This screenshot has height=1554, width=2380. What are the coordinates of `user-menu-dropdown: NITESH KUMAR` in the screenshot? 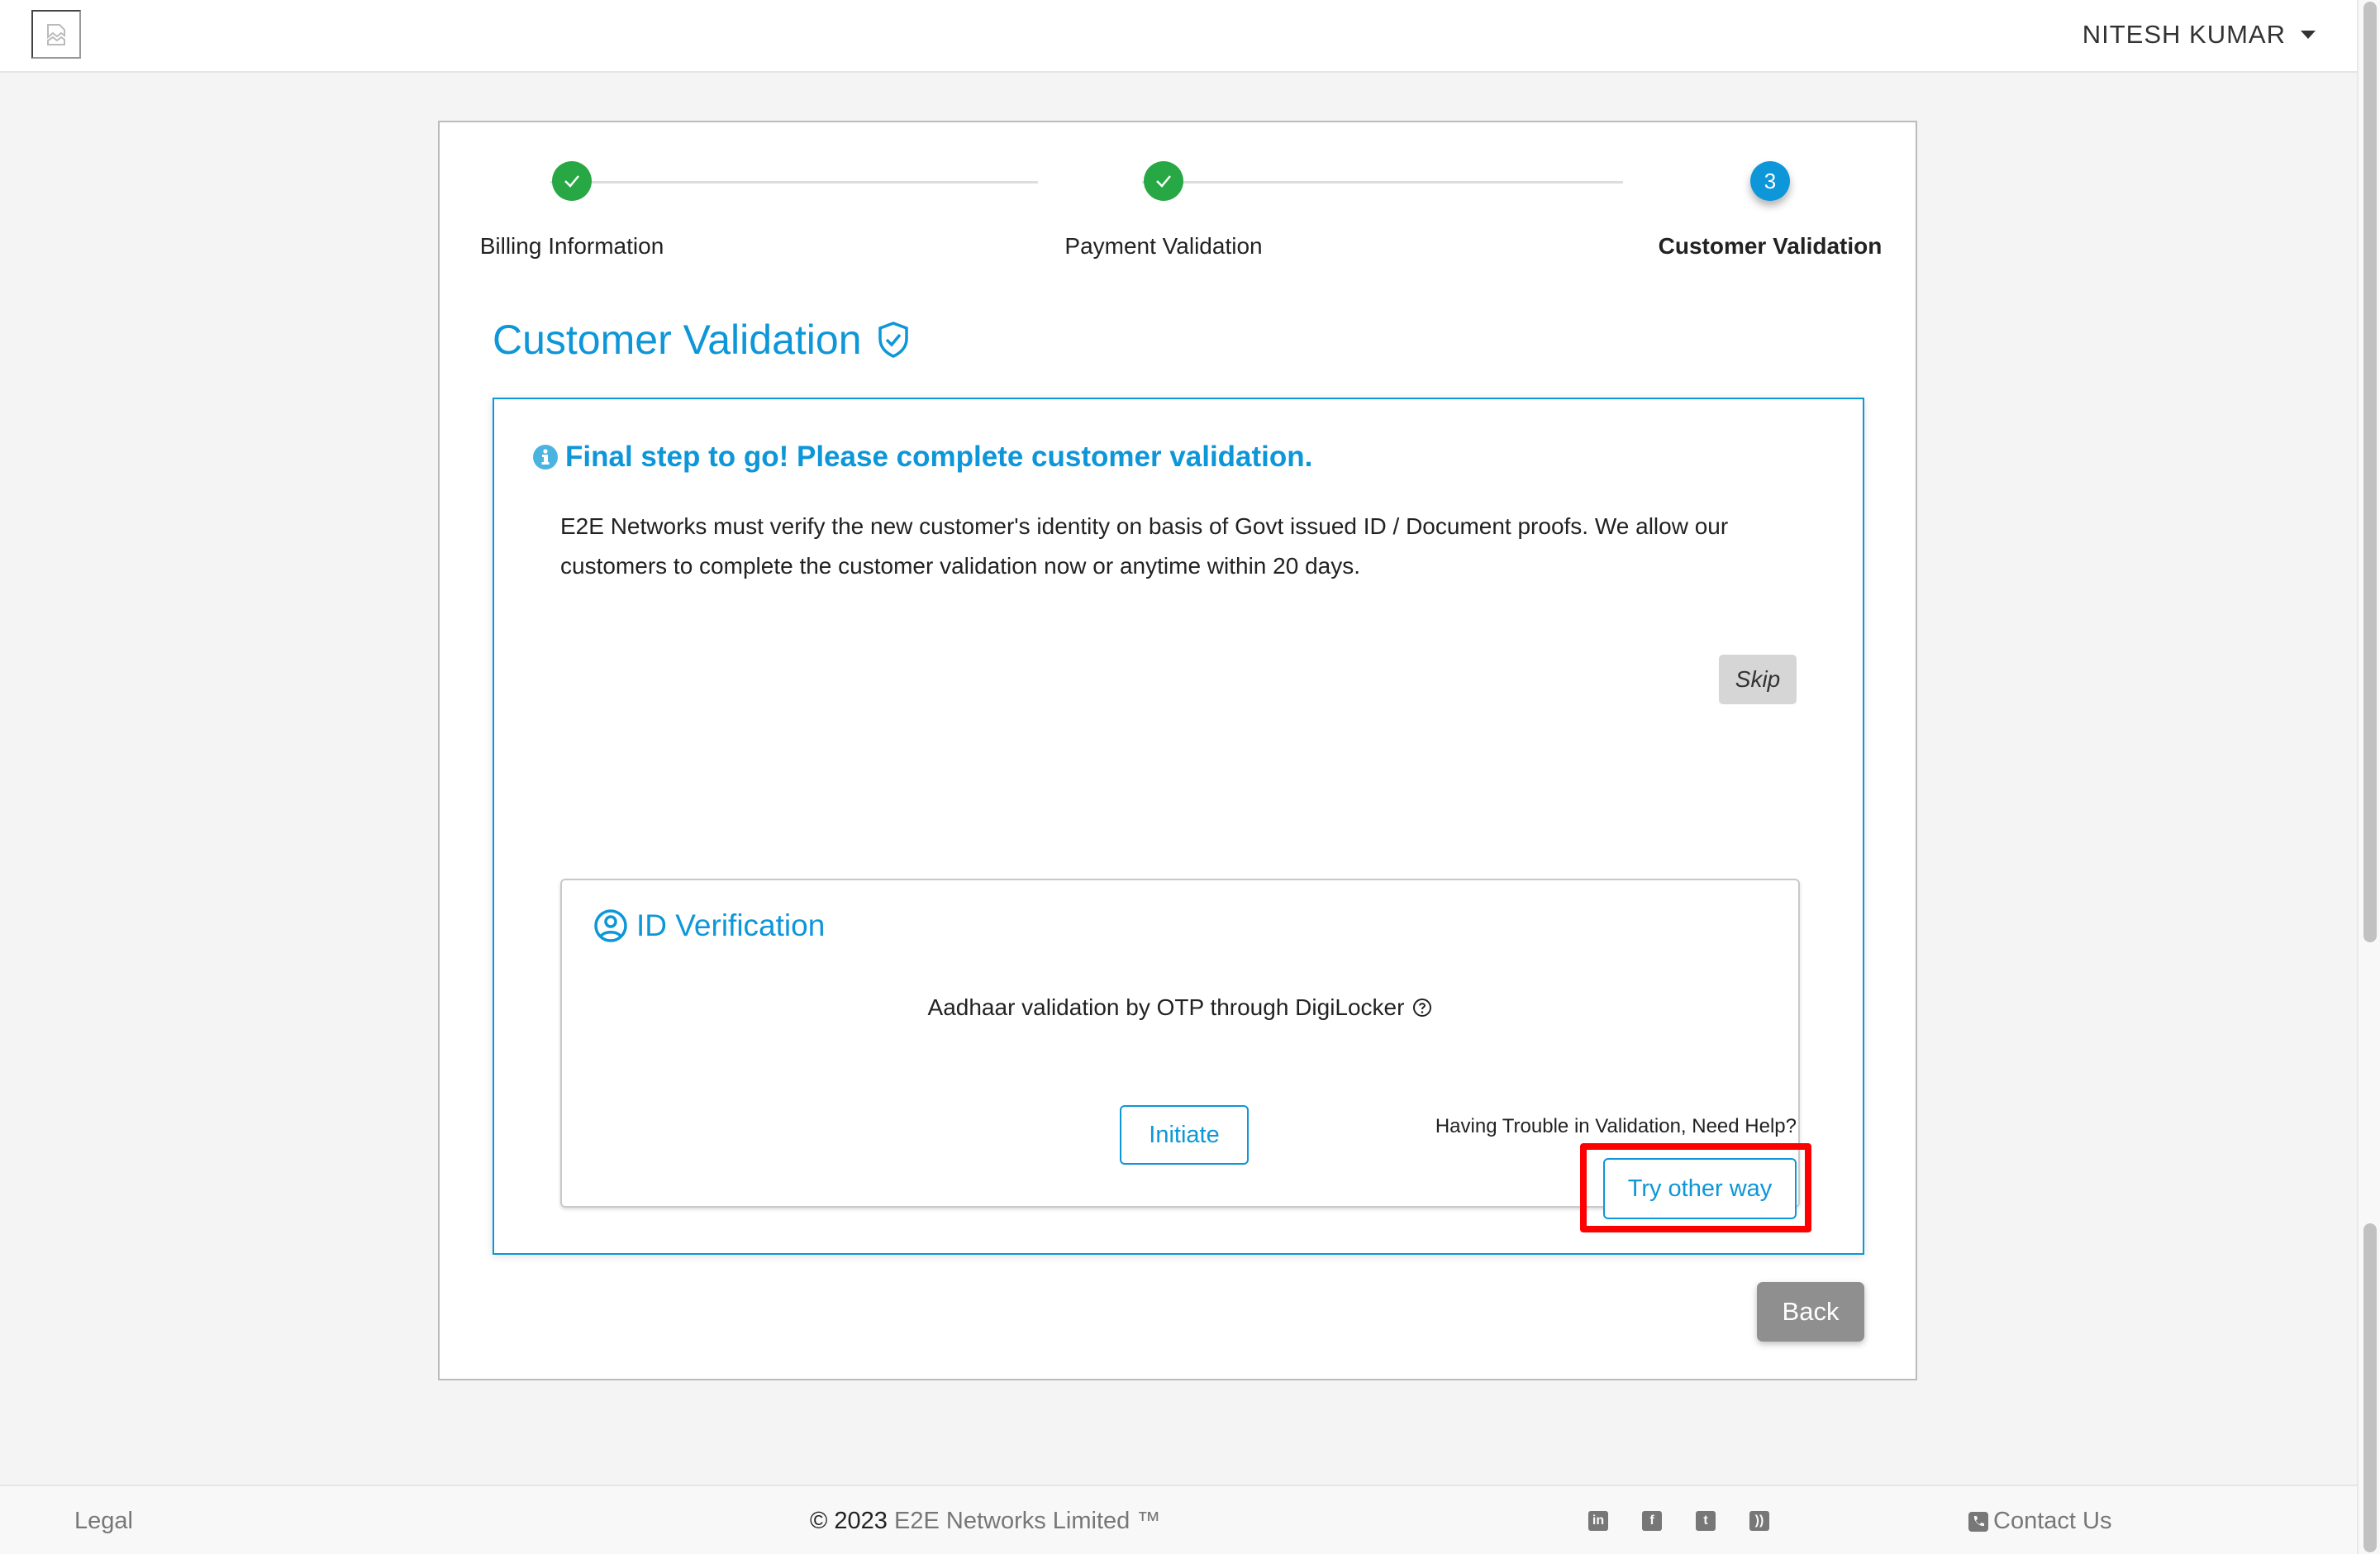 It's located at (2199, 35).